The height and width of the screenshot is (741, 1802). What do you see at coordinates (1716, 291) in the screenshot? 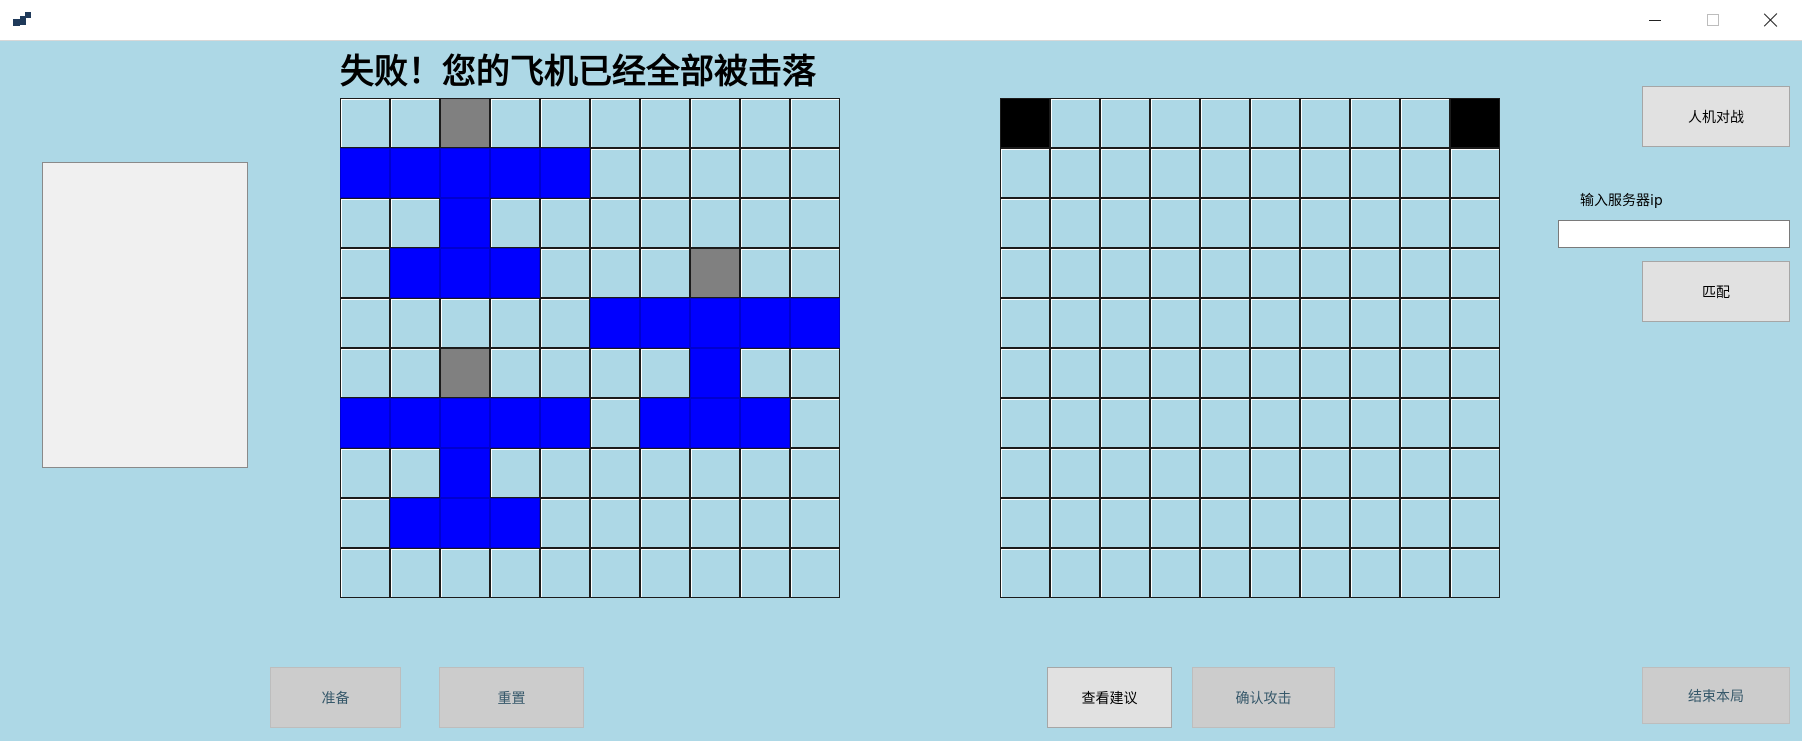
I see `match-button: 匹配` at bounding box center [1716, 291].